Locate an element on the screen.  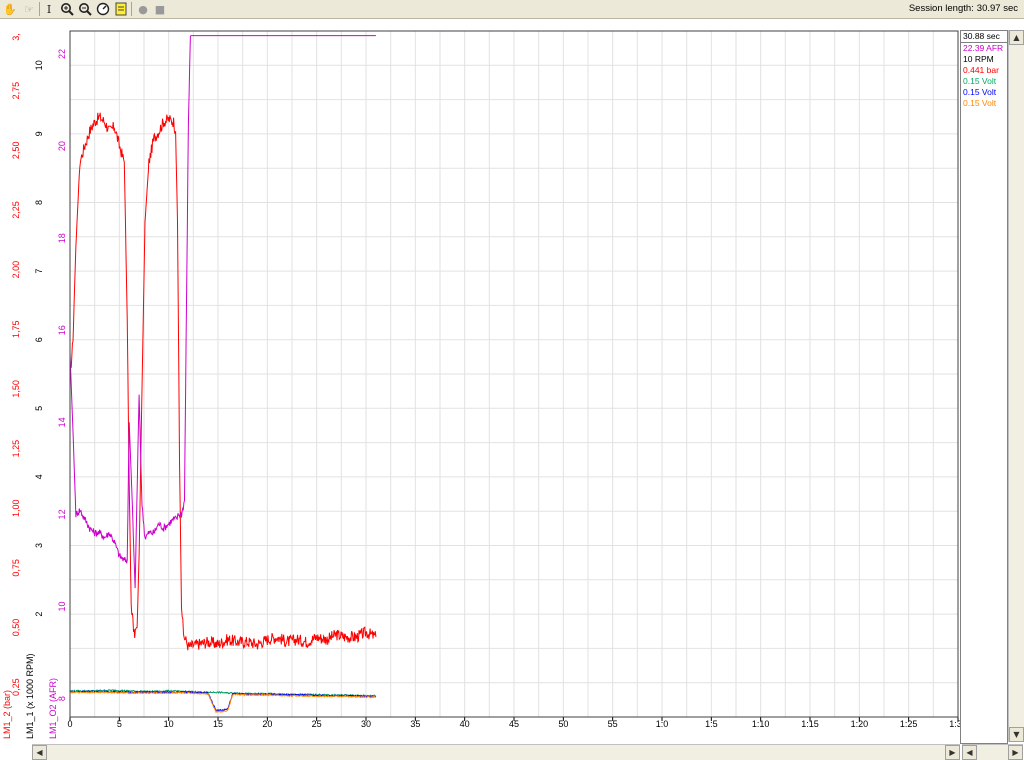
y-tick-label: 2,75 is located at coordinates (16, 91).